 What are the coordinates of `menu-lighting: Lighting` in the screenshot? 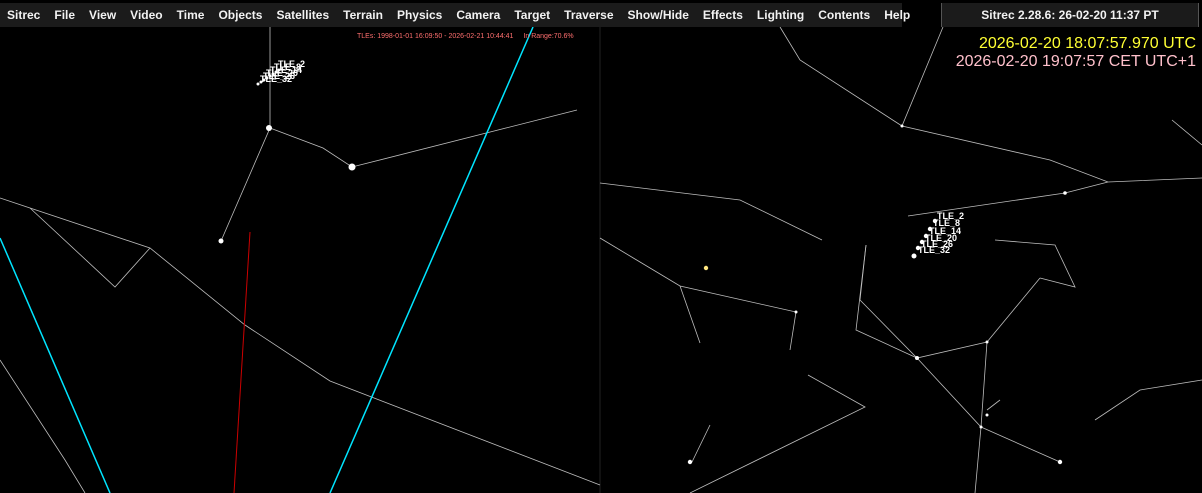 It's located at (780, 15).